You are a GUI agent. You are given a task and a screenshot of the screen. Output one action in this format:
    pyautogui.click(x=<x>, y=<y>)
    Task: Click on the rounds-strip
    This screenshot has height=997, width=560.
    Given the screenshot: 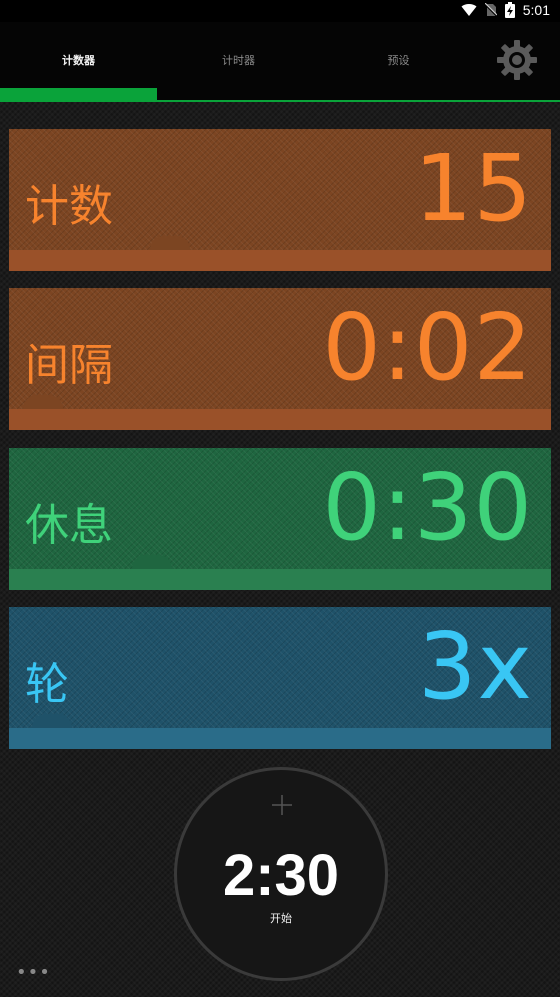 What is the action you would take?
    pyautogui.click(x=280, y=738)
    